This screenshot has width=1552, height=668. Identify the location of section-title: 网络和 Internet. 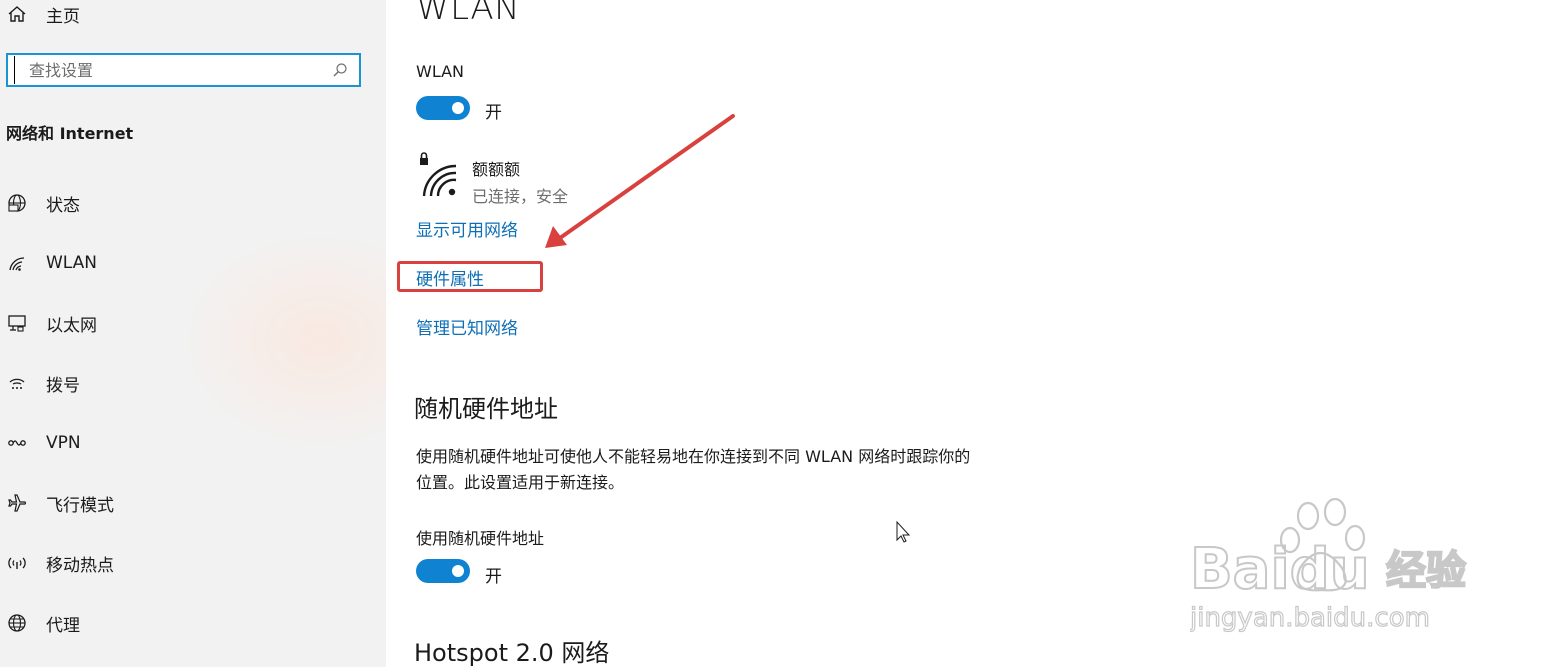
(70, 133).